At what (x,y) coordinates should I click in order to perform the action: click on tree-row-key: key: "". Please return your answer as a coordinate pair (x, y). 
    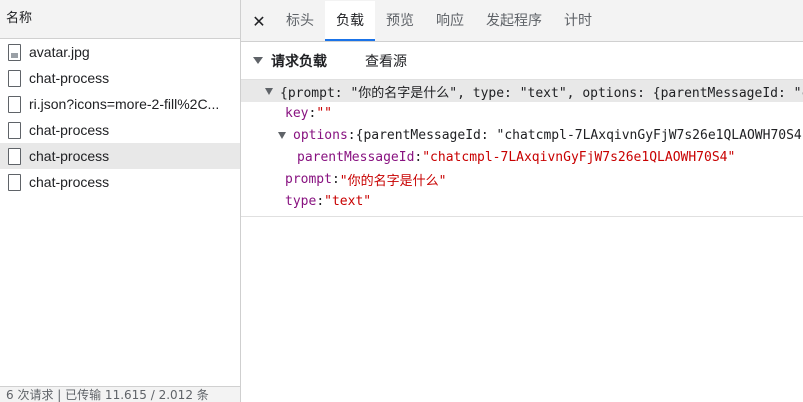
    Looking at the image, I should click on (522, 113).